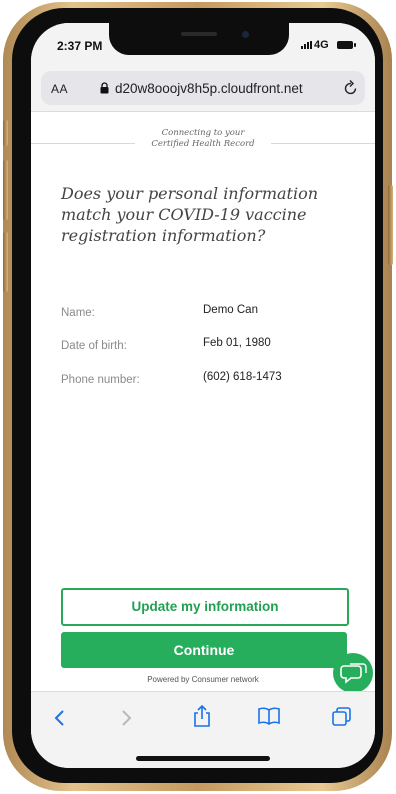 This screenshot has height=794, width=396. I want to click on text-size-button: AA, so click(59, 89).